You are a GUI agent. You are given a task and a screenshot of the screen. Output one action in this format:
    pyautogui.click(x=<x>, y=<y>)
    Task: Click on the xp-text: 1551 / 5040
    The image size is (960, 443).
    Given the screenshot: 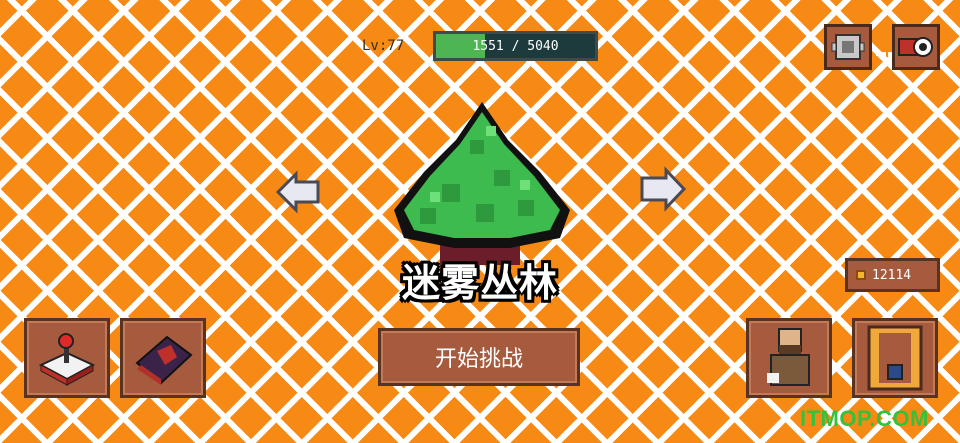 What is the action you would take?
    pyautogui.click(x=515, y=46)
    